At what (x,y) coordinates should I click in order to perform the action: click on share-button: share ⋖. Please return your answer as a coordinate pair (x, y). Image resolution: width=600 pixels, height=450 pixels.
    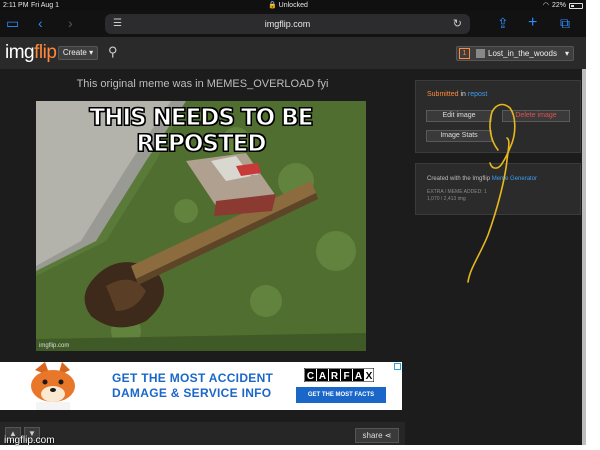
    Looking at the image, I should click on (377, 435).